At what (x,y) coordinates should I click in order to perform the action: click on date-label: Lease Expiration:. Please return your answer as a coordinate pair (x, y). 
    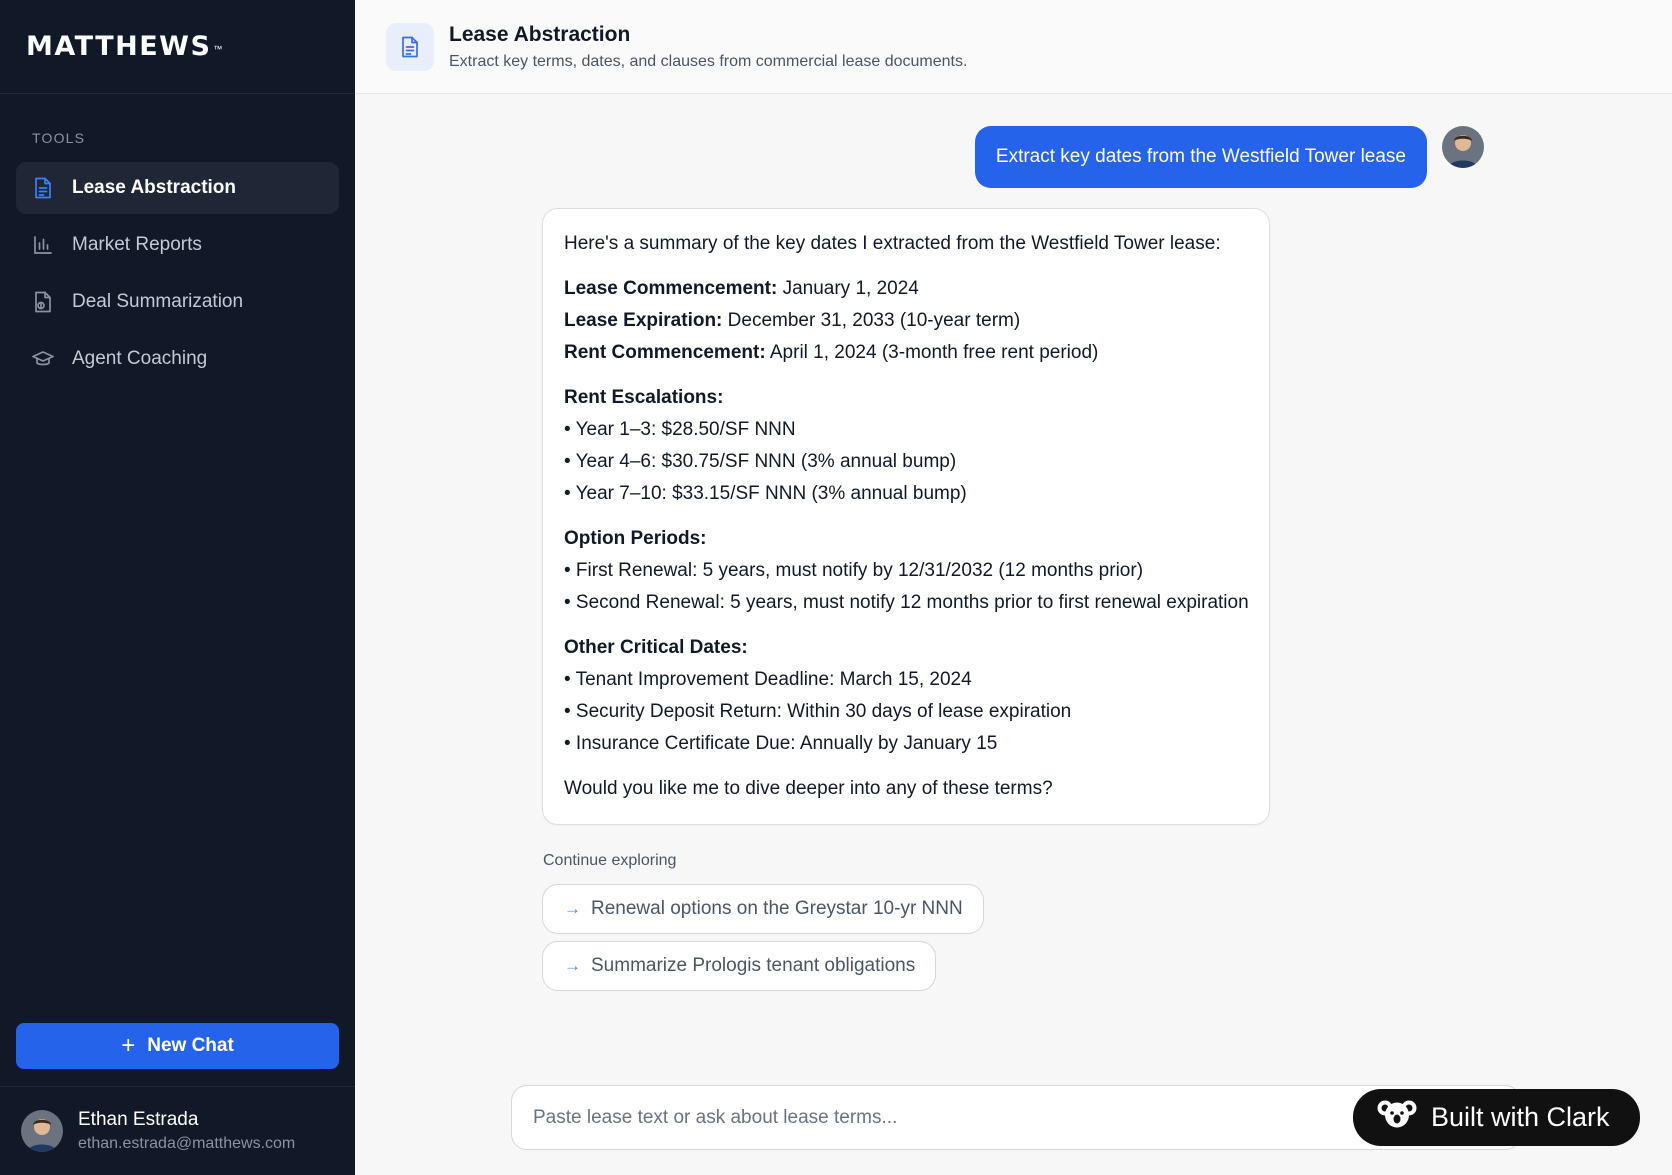
    Looking at the image, I should click on (643, 320).